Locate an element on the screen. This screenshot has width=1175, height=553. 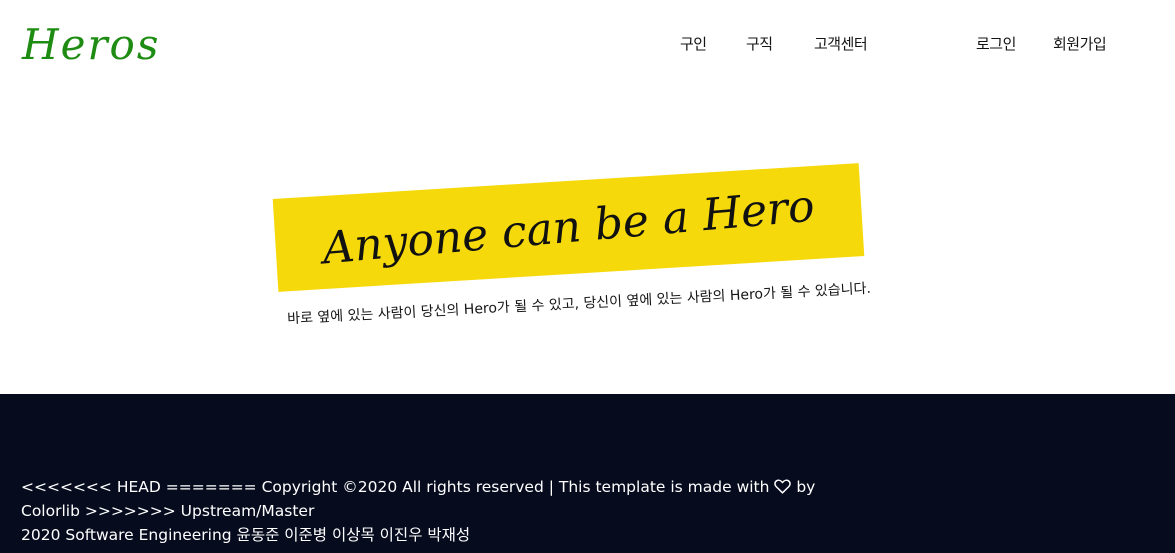
footer-line-2: Colorlib >>>>>>> Upstream/Master is located at coordinates (168, 511).